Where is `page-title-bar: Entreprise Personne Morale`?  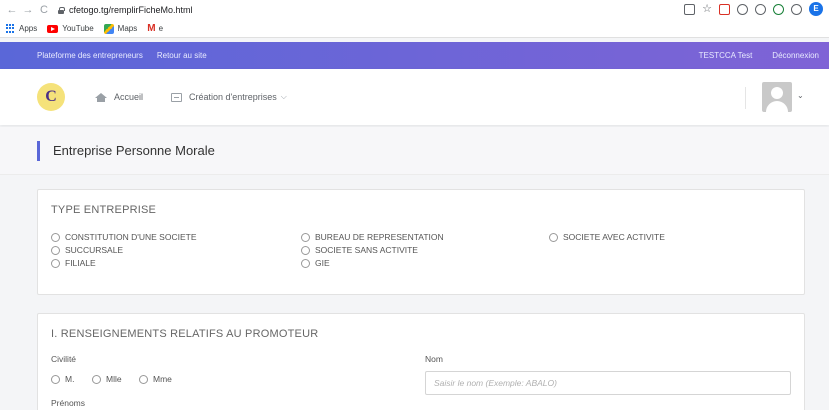 page-title-bar: Entreprise Personne Morale is located at coordinates (414, 151).